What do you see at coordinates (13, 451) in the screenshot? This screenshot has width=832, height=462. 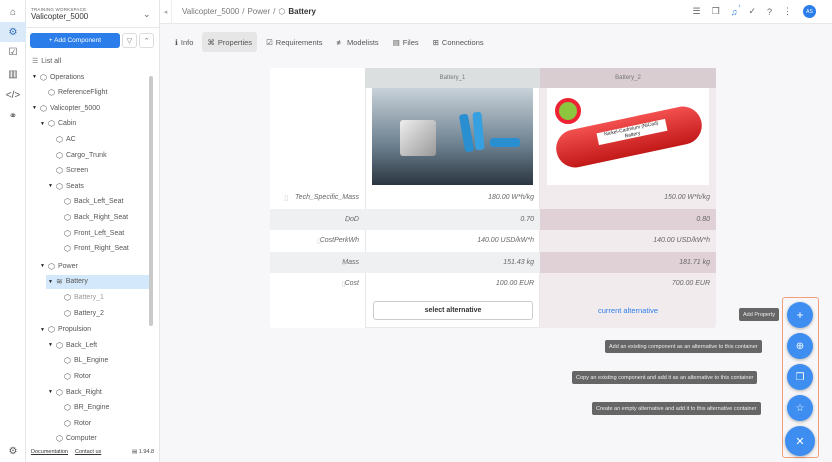 I see `settings-icon: ⚙` at bounding box center [13, 451].